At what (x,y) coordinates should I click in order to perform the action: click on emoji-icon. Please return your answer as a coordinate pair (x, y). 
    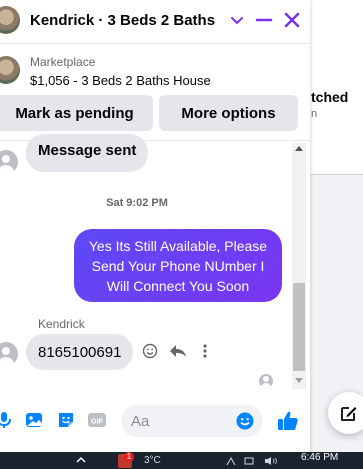
    Looking at the image, I should click on (245, 421).